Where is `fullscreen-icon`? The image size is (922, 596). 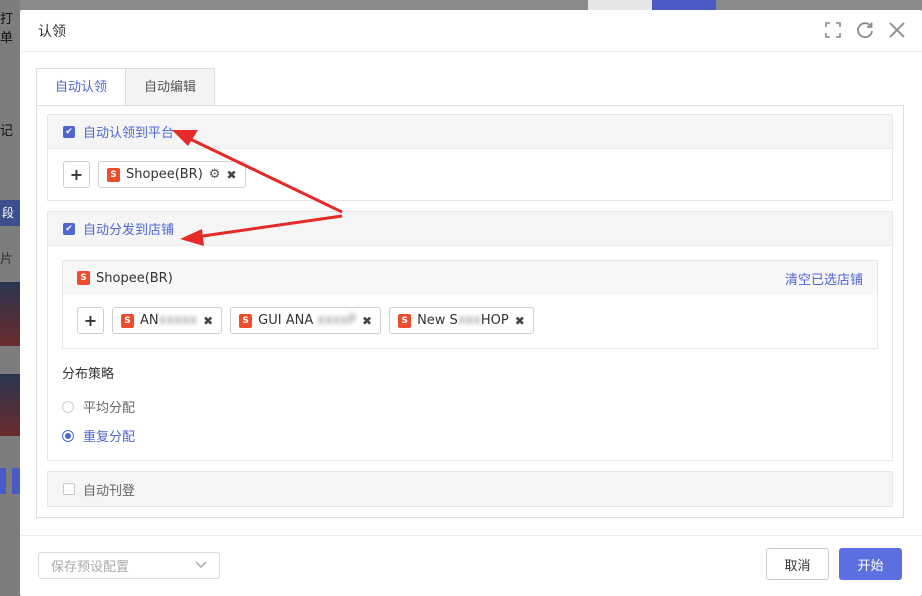
fullscreen-icon is located at coordinates (833, 30).